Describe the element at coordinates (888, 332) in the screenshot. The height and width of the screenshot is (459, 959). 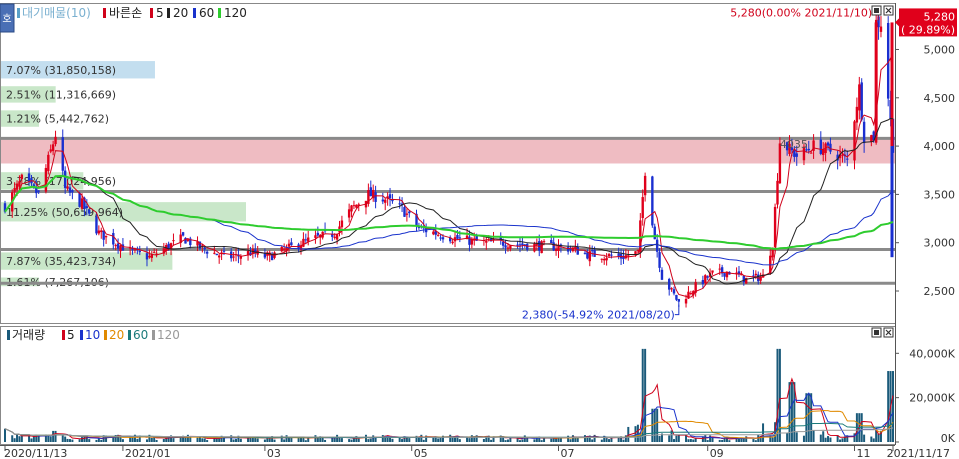
I see `volume-panel-close-button` at that location.